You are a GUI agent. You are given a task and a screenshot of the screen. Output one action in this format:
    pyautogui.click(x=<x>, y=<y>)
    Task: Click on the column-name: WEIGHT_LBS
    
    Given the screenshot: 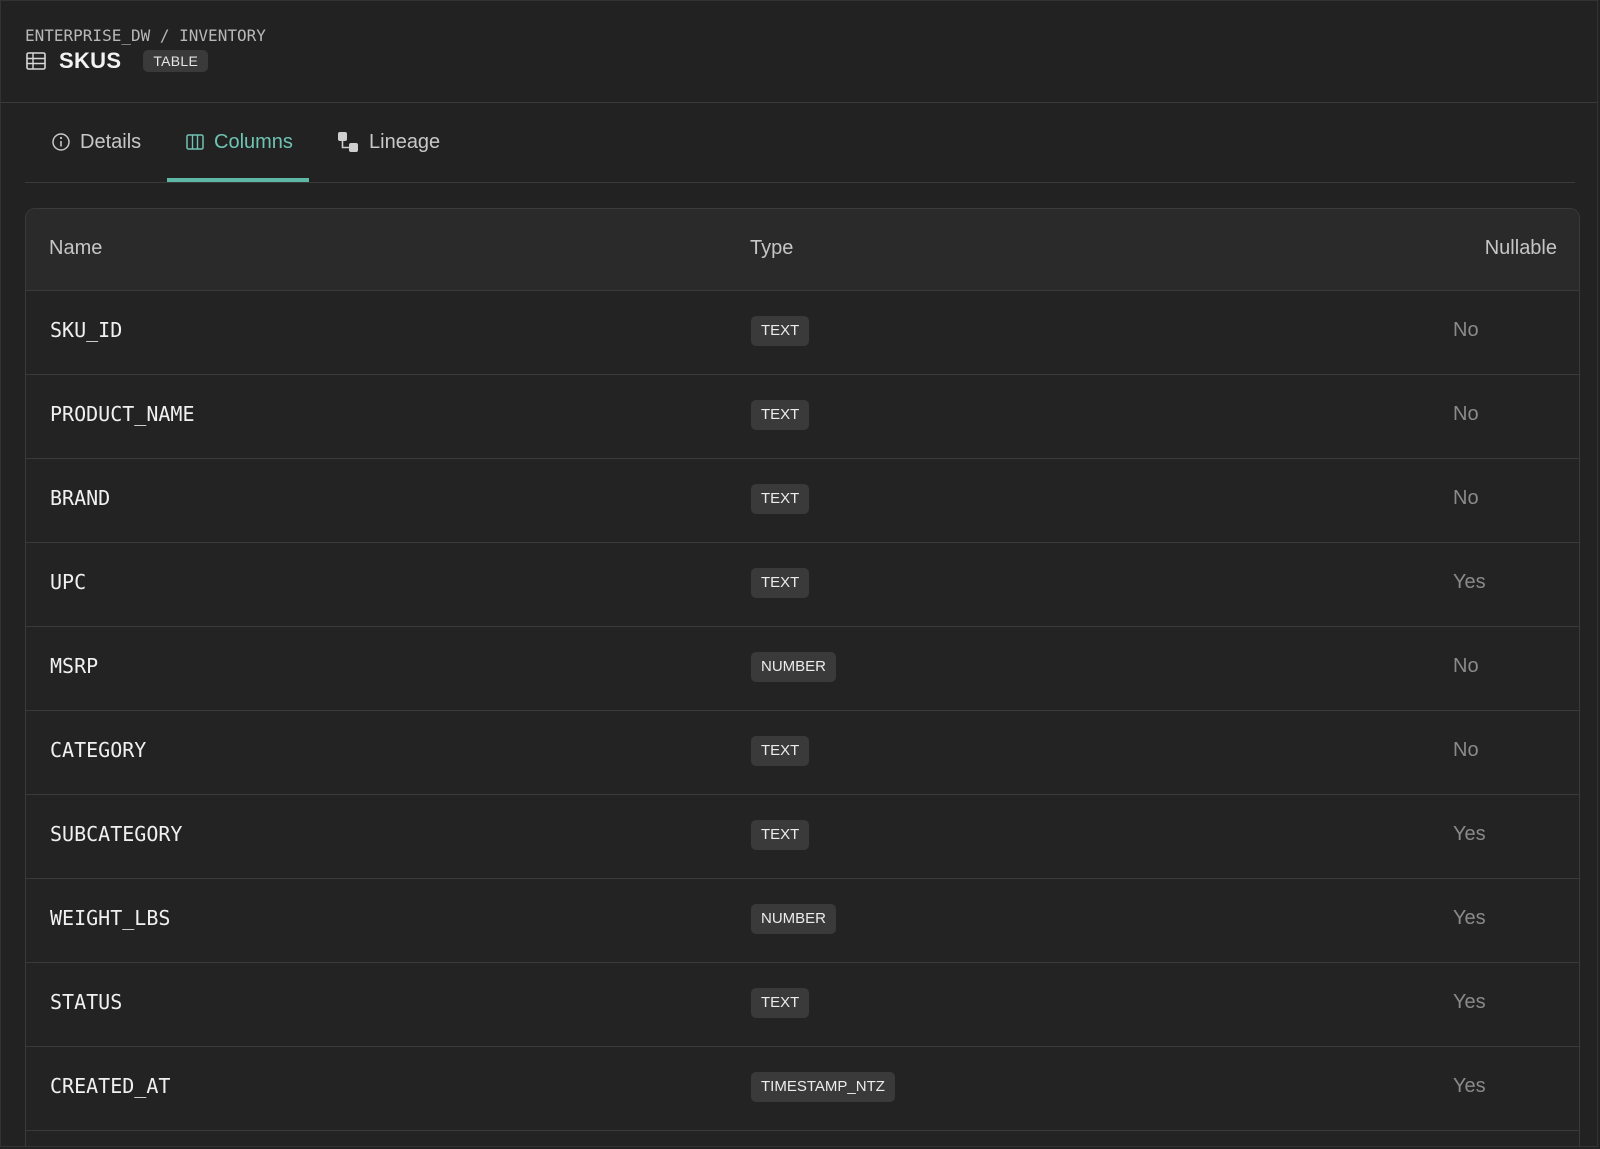 What is the action you would take?
    pyautogui.click(x=110, y=918)
    